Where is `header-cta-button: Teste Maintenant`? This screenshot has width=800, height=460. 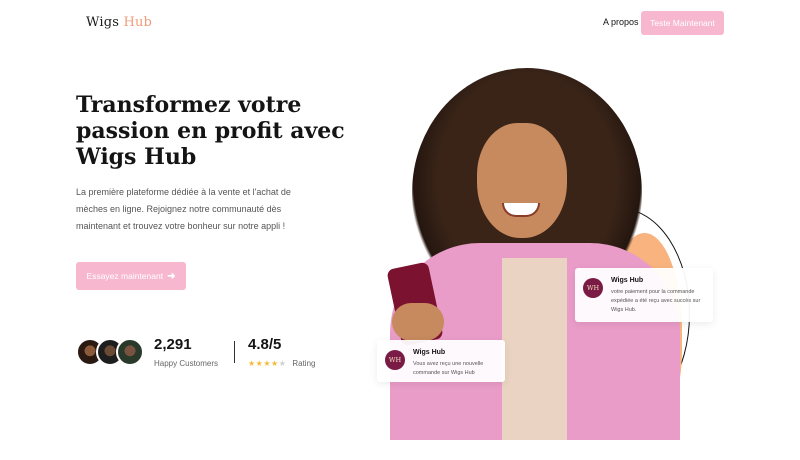
header-cta-button: Teste Maintenant is located at coordinates (682, 23).